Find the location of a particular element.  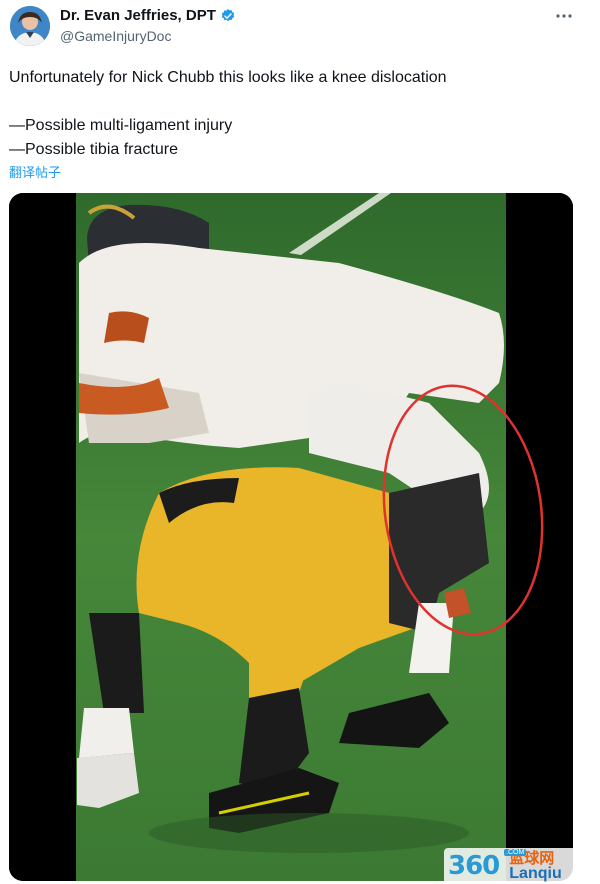

person-avatar-icon is located at coordinates (30, 26).